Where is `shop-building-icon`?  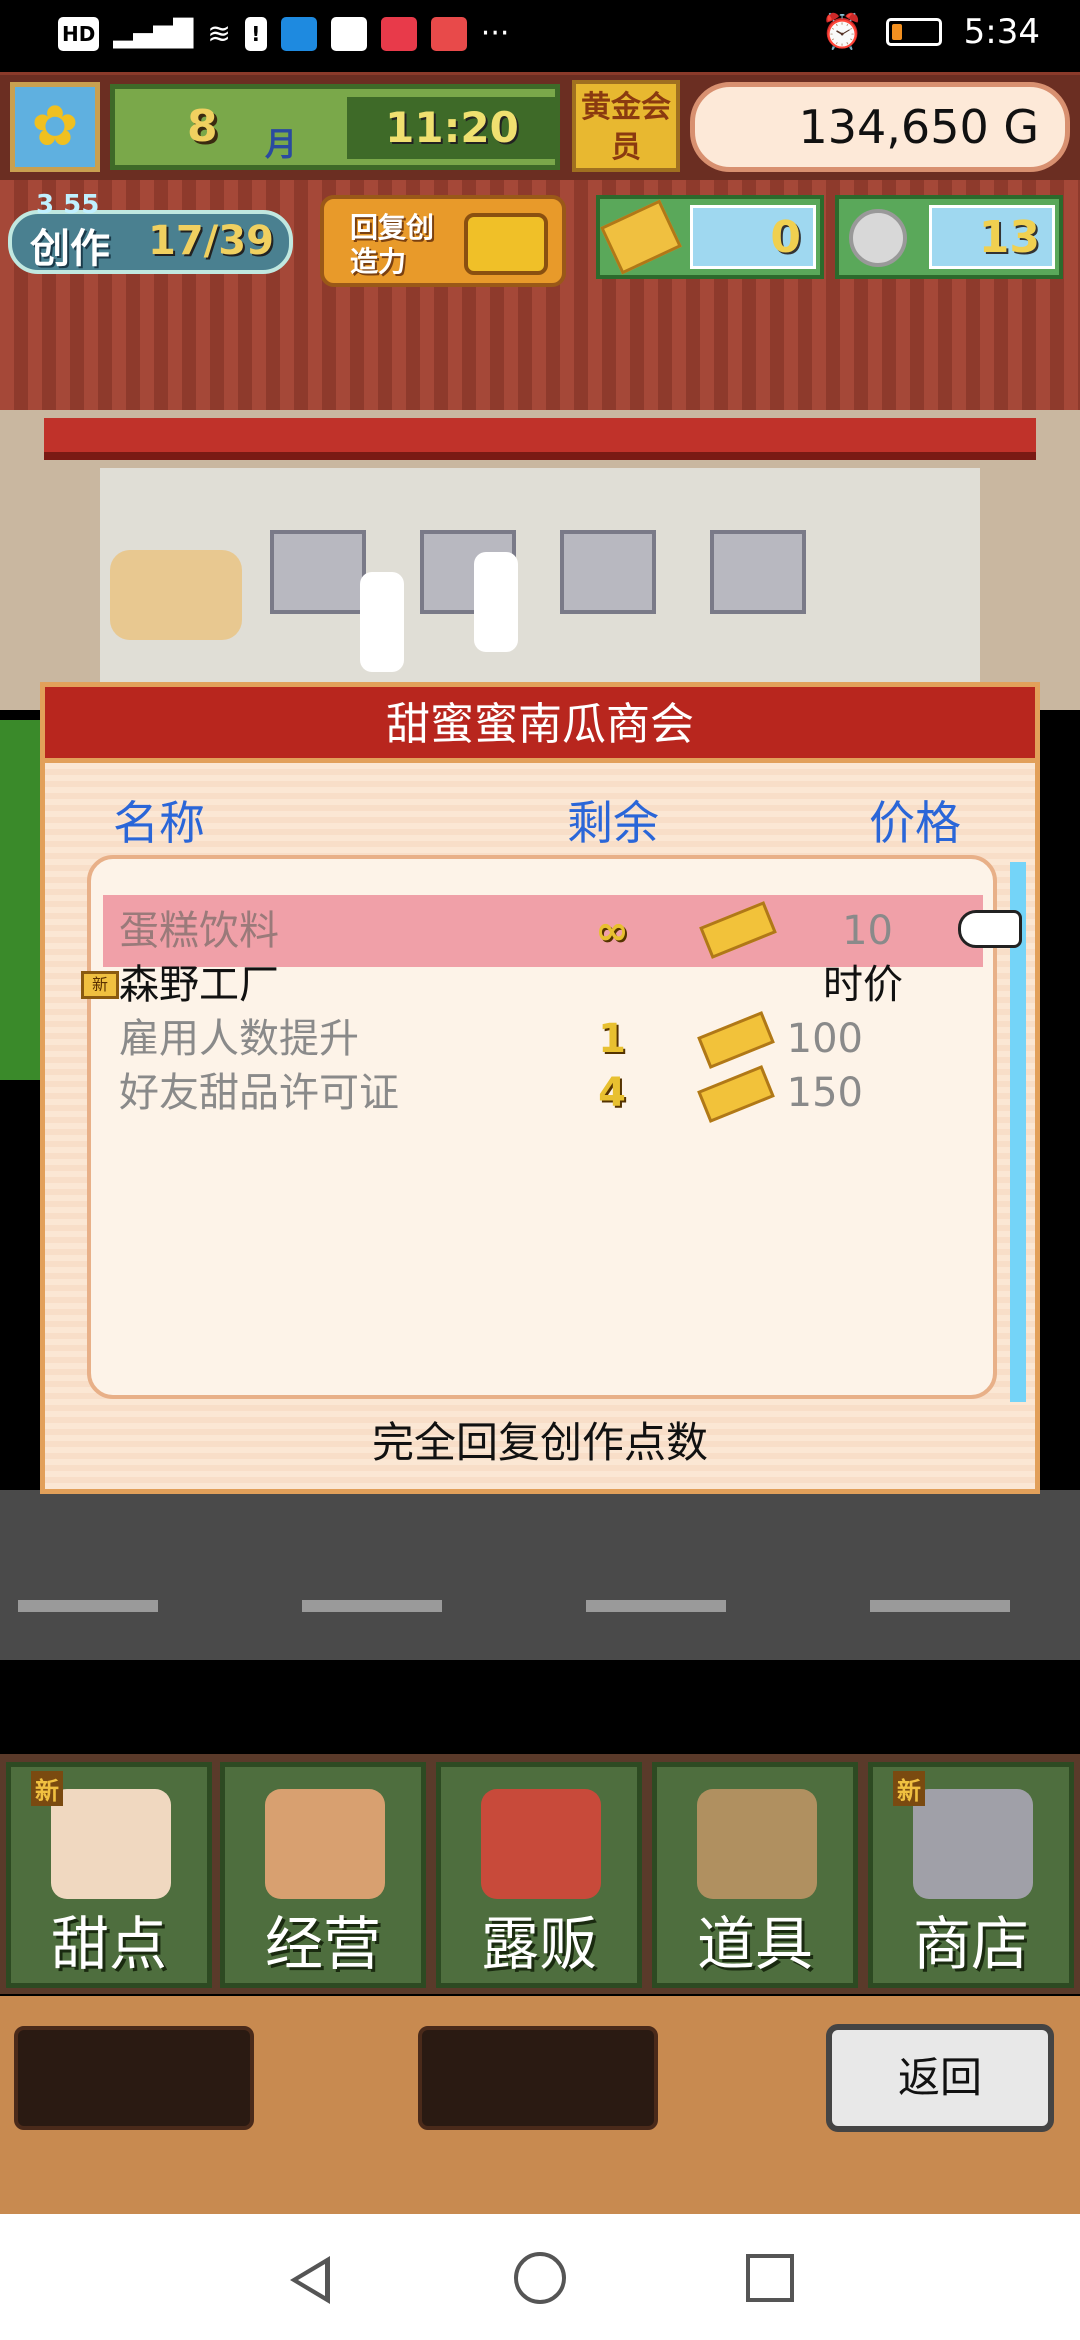 shop-building-icon is located at coordinates (325, 1844).